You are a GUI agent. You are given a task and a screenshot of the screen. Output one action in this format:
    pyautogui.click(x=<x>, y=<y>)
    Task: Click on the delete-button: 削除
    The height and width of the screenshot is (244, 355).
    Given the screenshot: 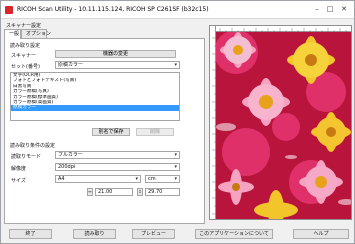 What is the action you would take?
    pyautogui.click(x=155, y=132)
    